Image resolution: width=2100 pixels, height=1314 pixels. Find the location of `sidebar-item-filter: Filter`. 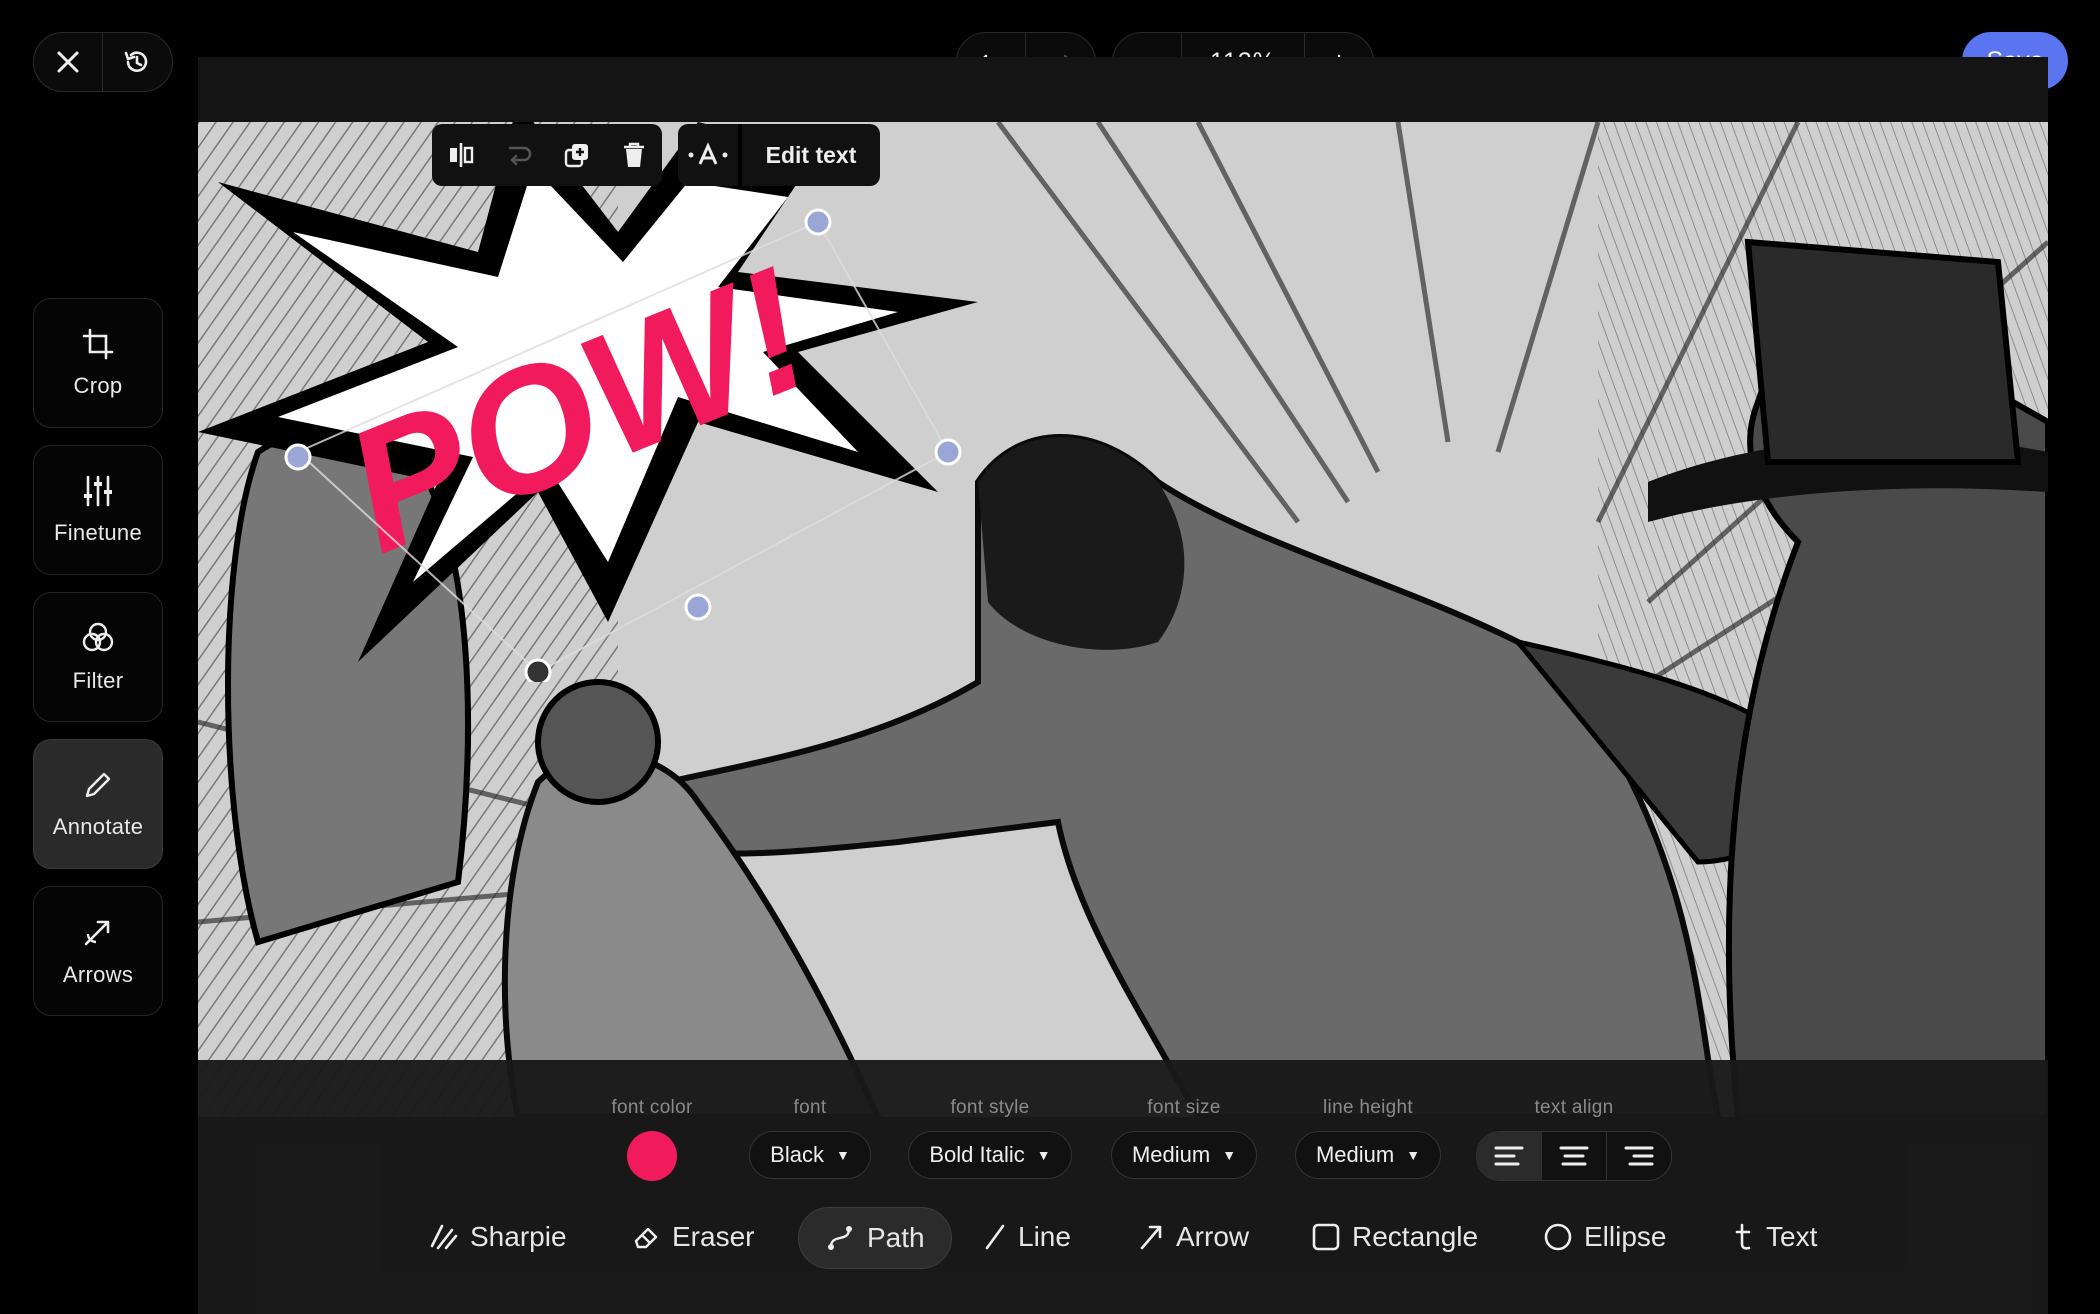

sidebar-item-filter: Filter is located at coordinates (98, 657).